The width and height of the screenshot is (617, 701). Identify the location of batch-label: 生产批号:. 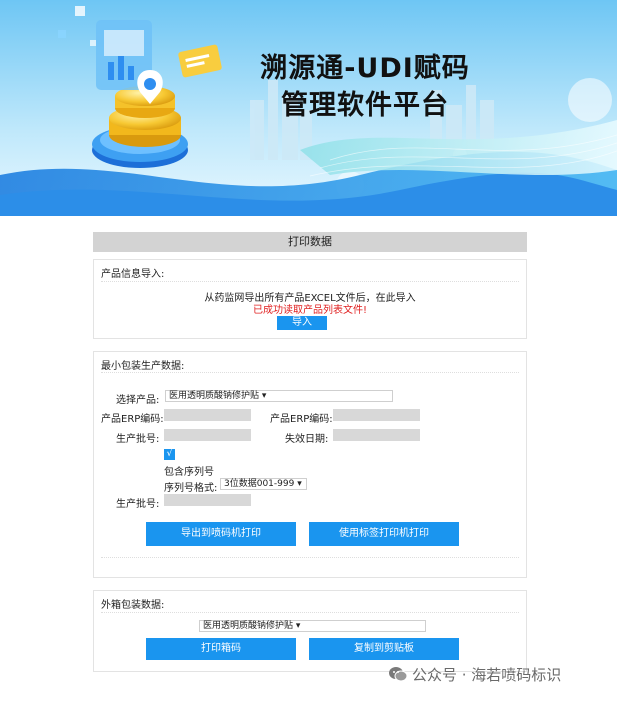
(138, 439).